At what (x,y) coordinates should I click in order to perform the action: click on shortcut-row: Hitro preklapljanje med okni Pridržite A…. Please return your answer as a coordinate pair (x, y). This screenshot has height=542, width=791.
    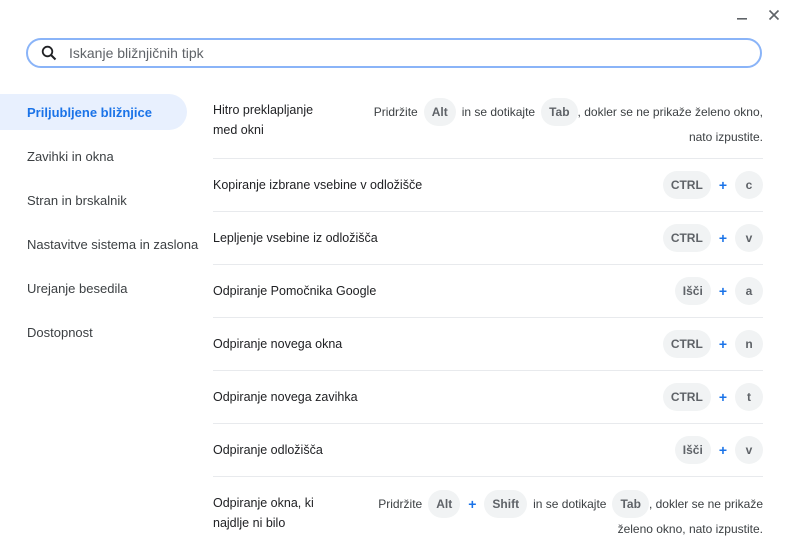
    Looking at the image, I should click on (488, 126).